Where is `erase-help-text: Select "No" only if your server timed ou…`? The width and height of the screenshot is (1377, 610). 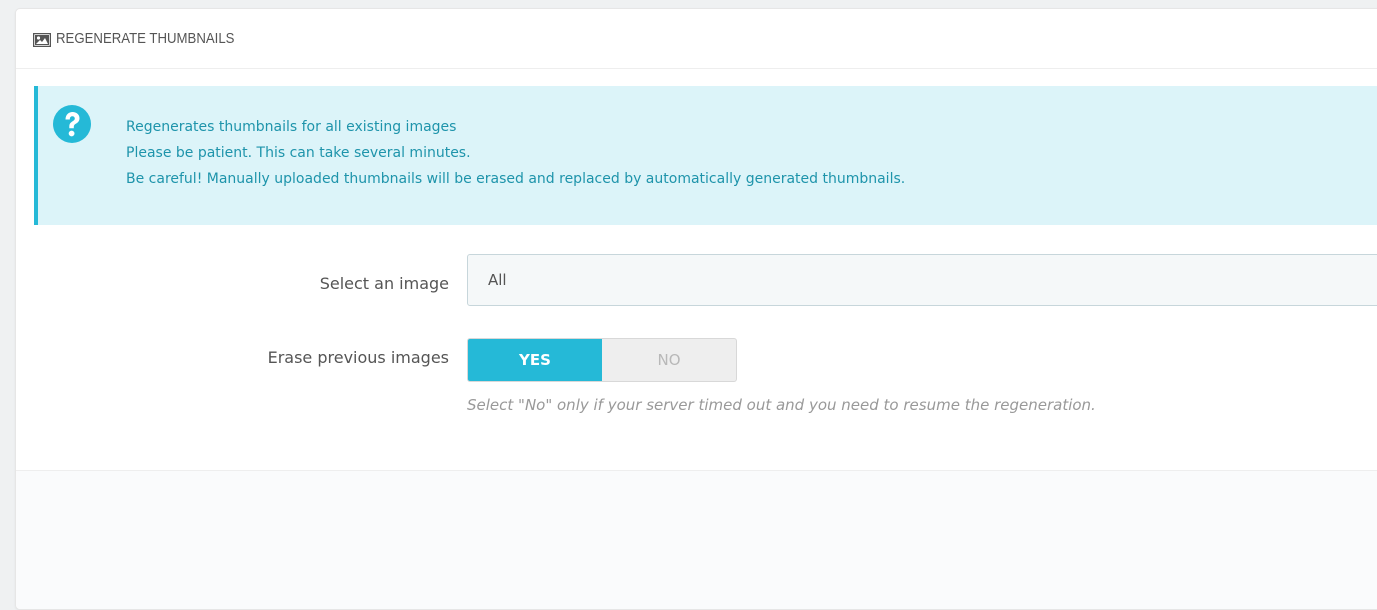 erase-help-text: Select "No" only if your server timed ou… is located at coordinates (781, 405).